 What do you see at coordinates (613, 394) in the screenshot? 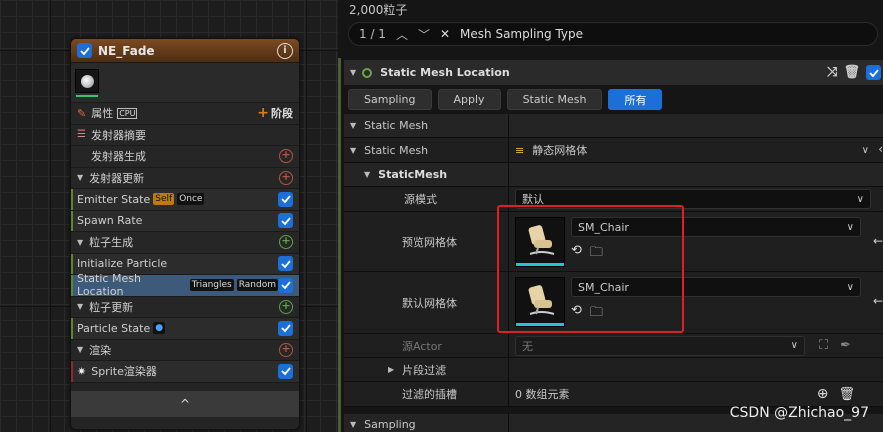
I see `row-filtered-slots: 过滤的插槽 0 数组元素 ⊕ 🗑` at bounding box center [613, 394].